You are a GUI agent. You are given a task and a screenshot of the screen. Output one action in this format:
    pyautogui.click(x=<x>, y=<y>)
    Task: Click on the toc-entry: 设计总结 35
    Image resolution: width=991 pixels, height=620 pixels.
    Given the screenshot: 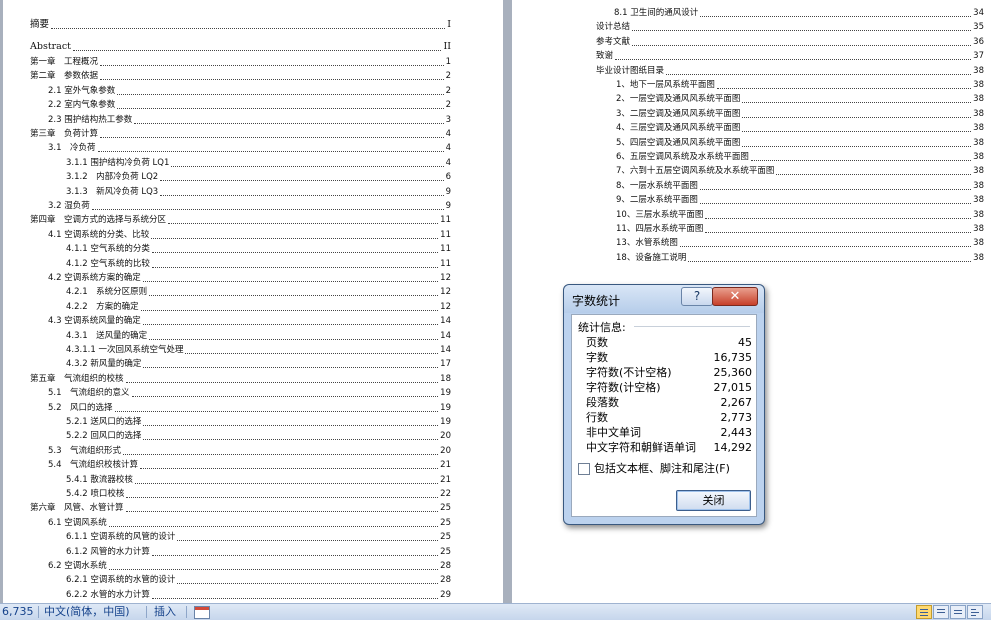 What is the action you would take?
    pyautogui.click(x=790, y=27)
    